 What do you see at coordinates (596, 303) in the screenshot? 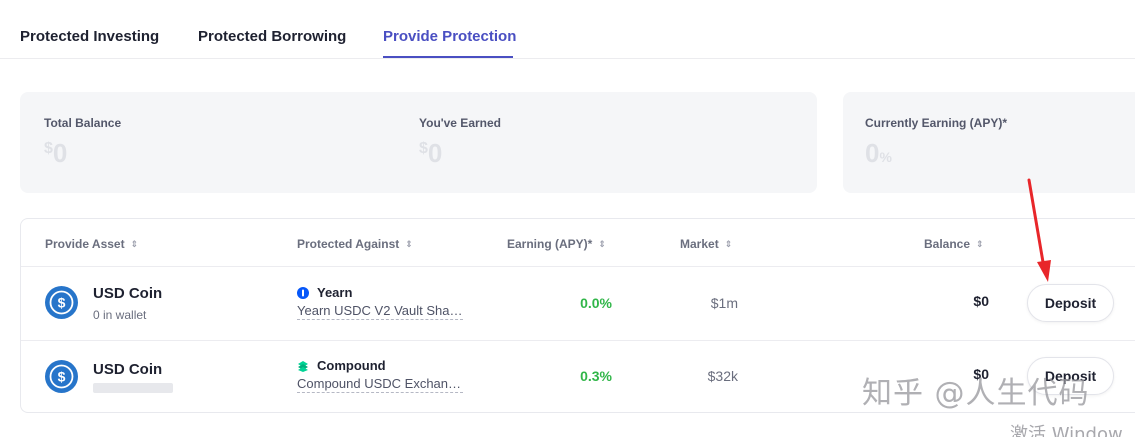
I see `earning-apy-value: 0.0%` at bounding box center [596, 303].